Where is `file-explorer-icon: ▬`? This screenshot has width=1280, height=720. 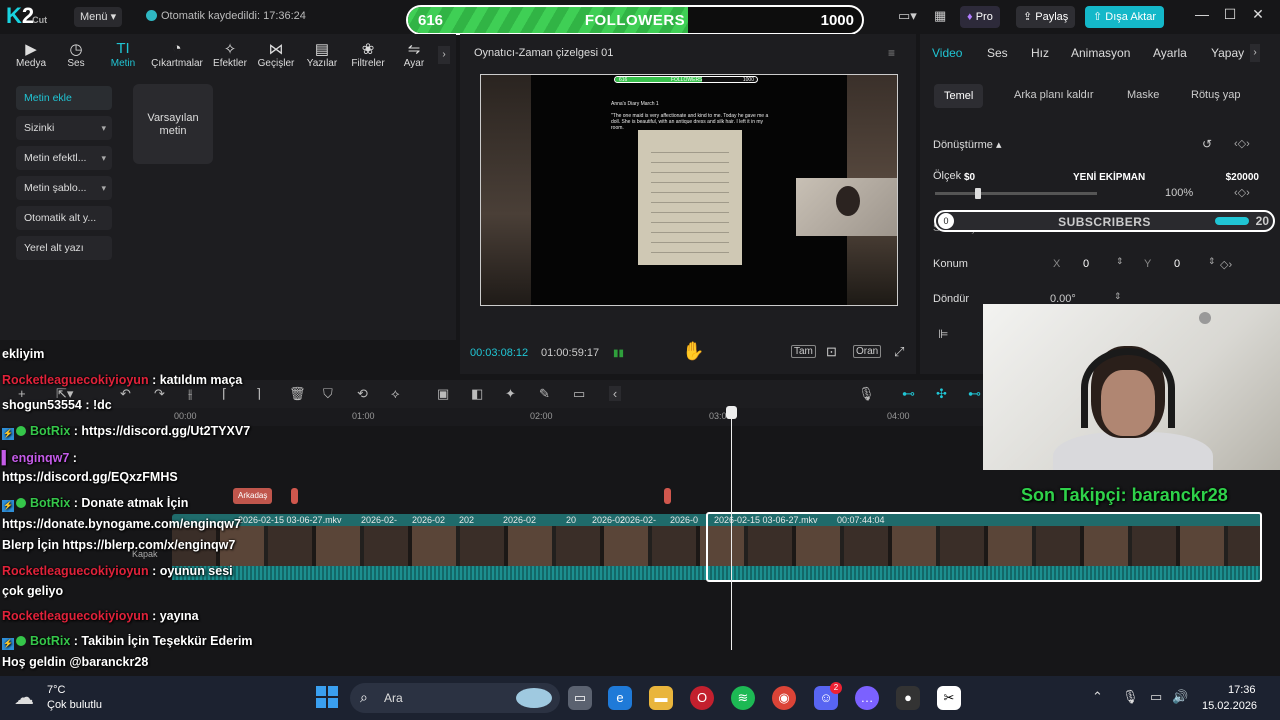
file-explorer-icon: ▬ is located at coordinates (661, 698).